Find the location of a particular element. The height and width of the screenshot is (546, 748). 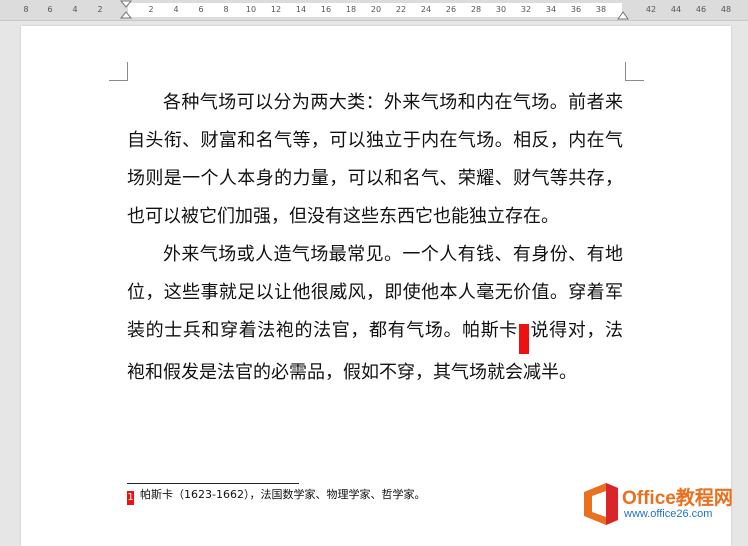

crop-mark-top-left is located at coordinates (118, 71).